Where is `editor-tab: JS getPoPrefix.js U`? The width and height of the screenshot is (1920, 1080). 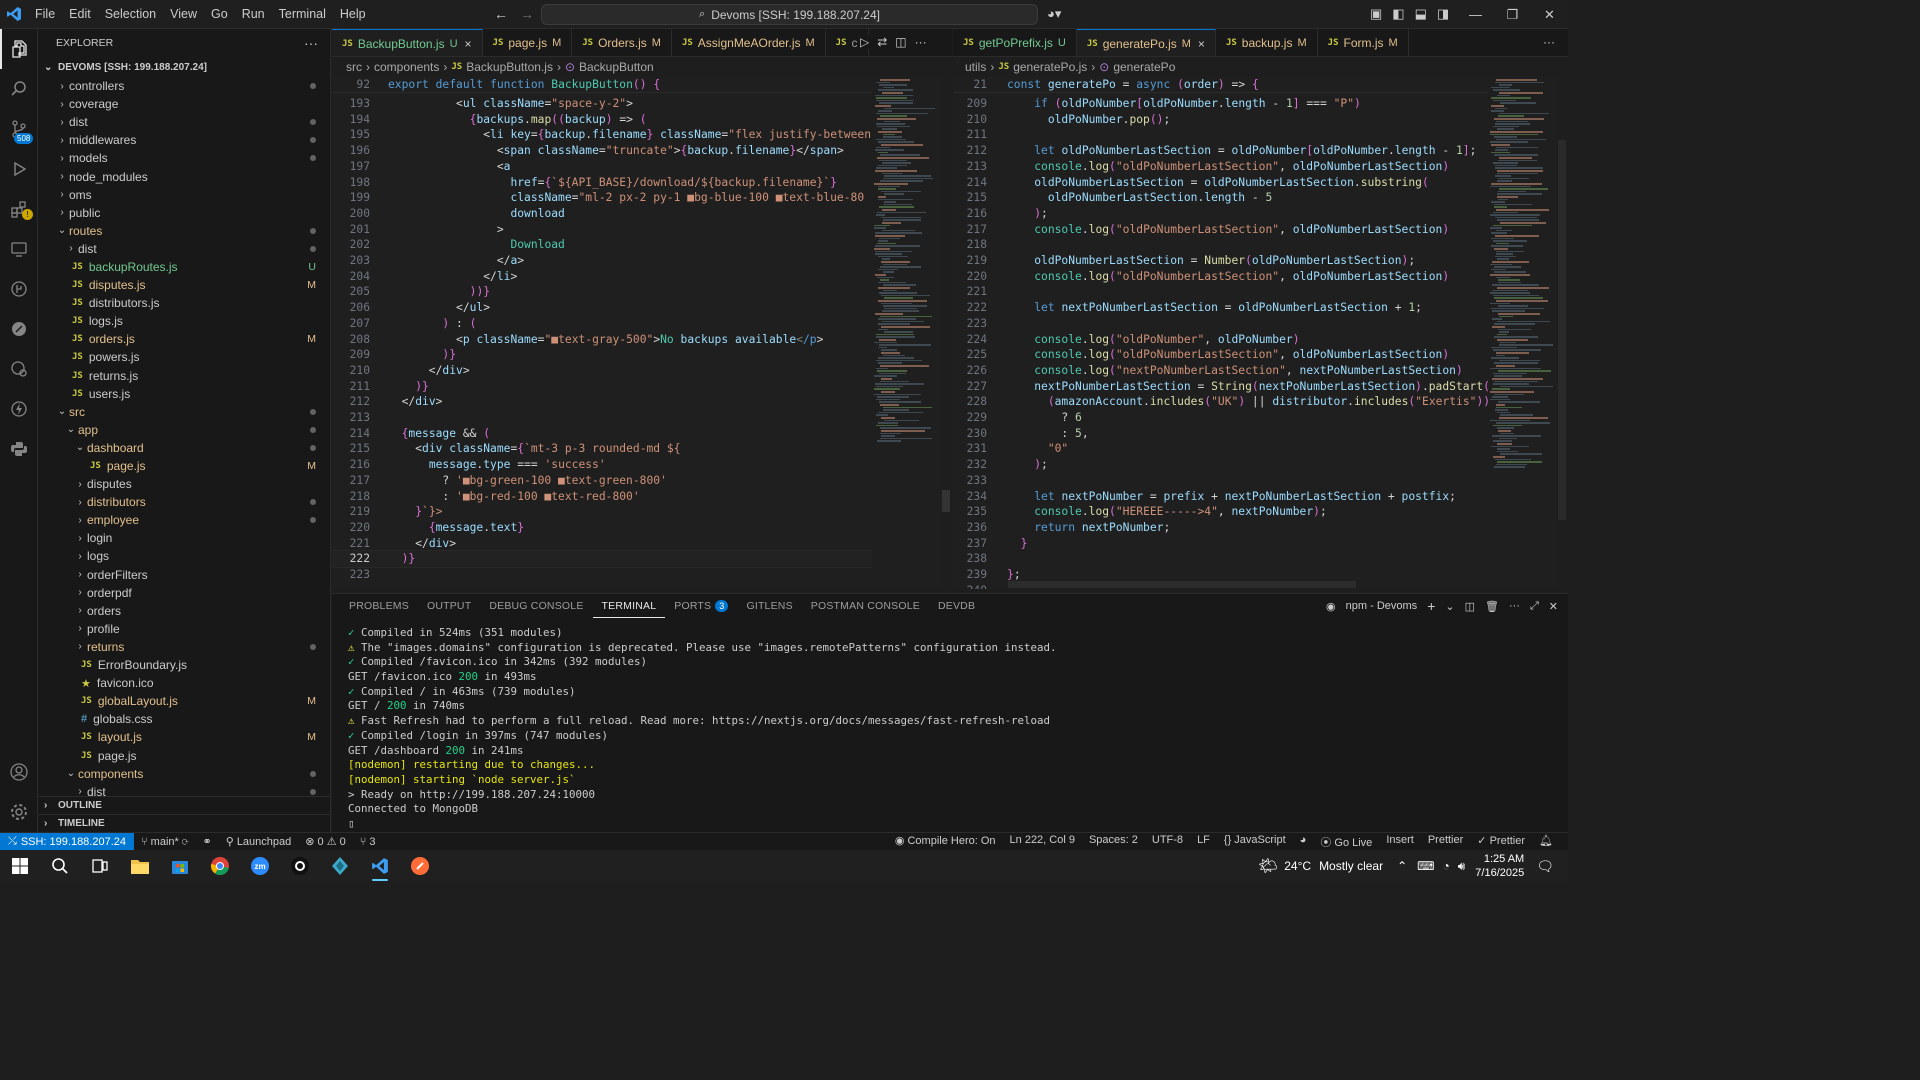
editor-tab: JS getPoPrefix.js U is located at coordinates (1015, 42).